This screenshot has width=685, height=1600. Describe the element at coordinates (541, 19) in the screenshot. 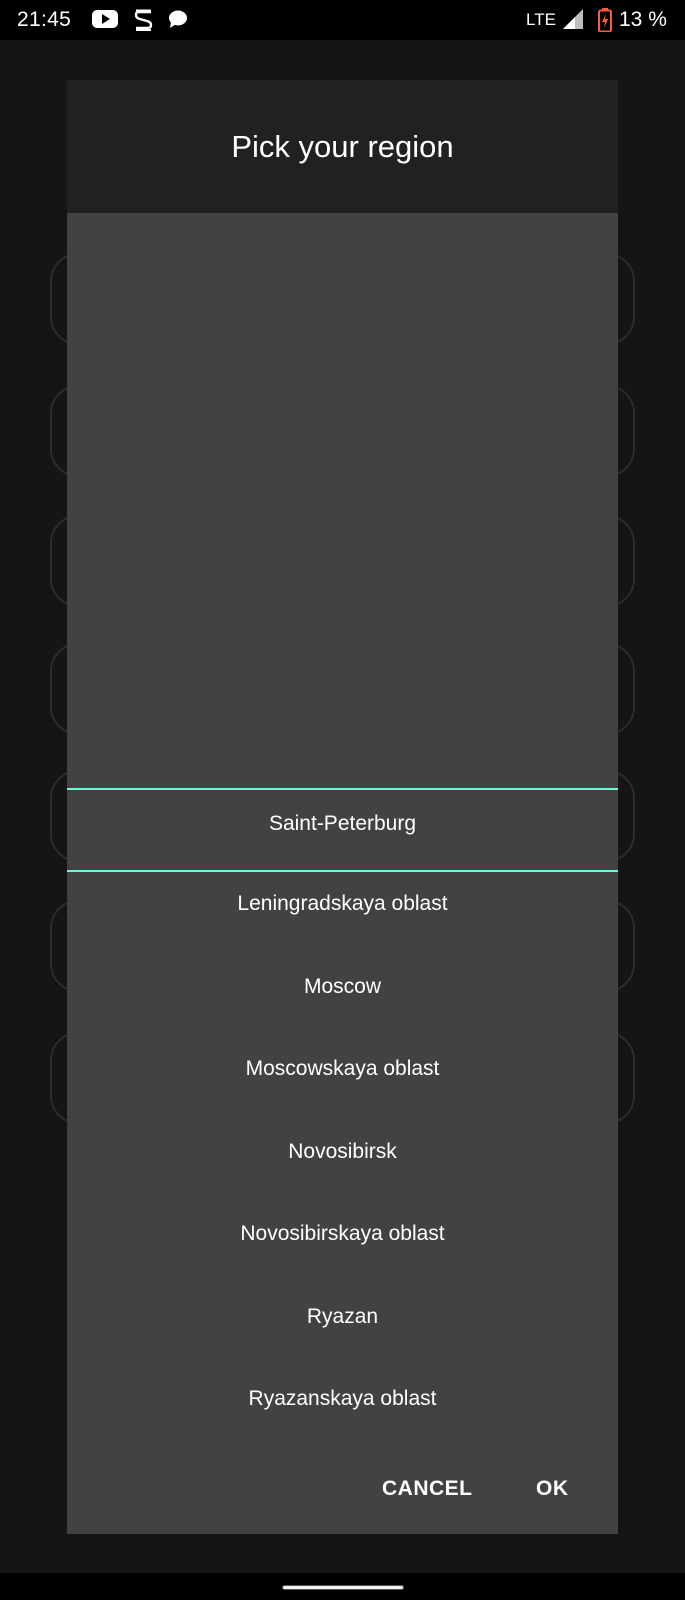

I see `network-type: LTE` at that location.